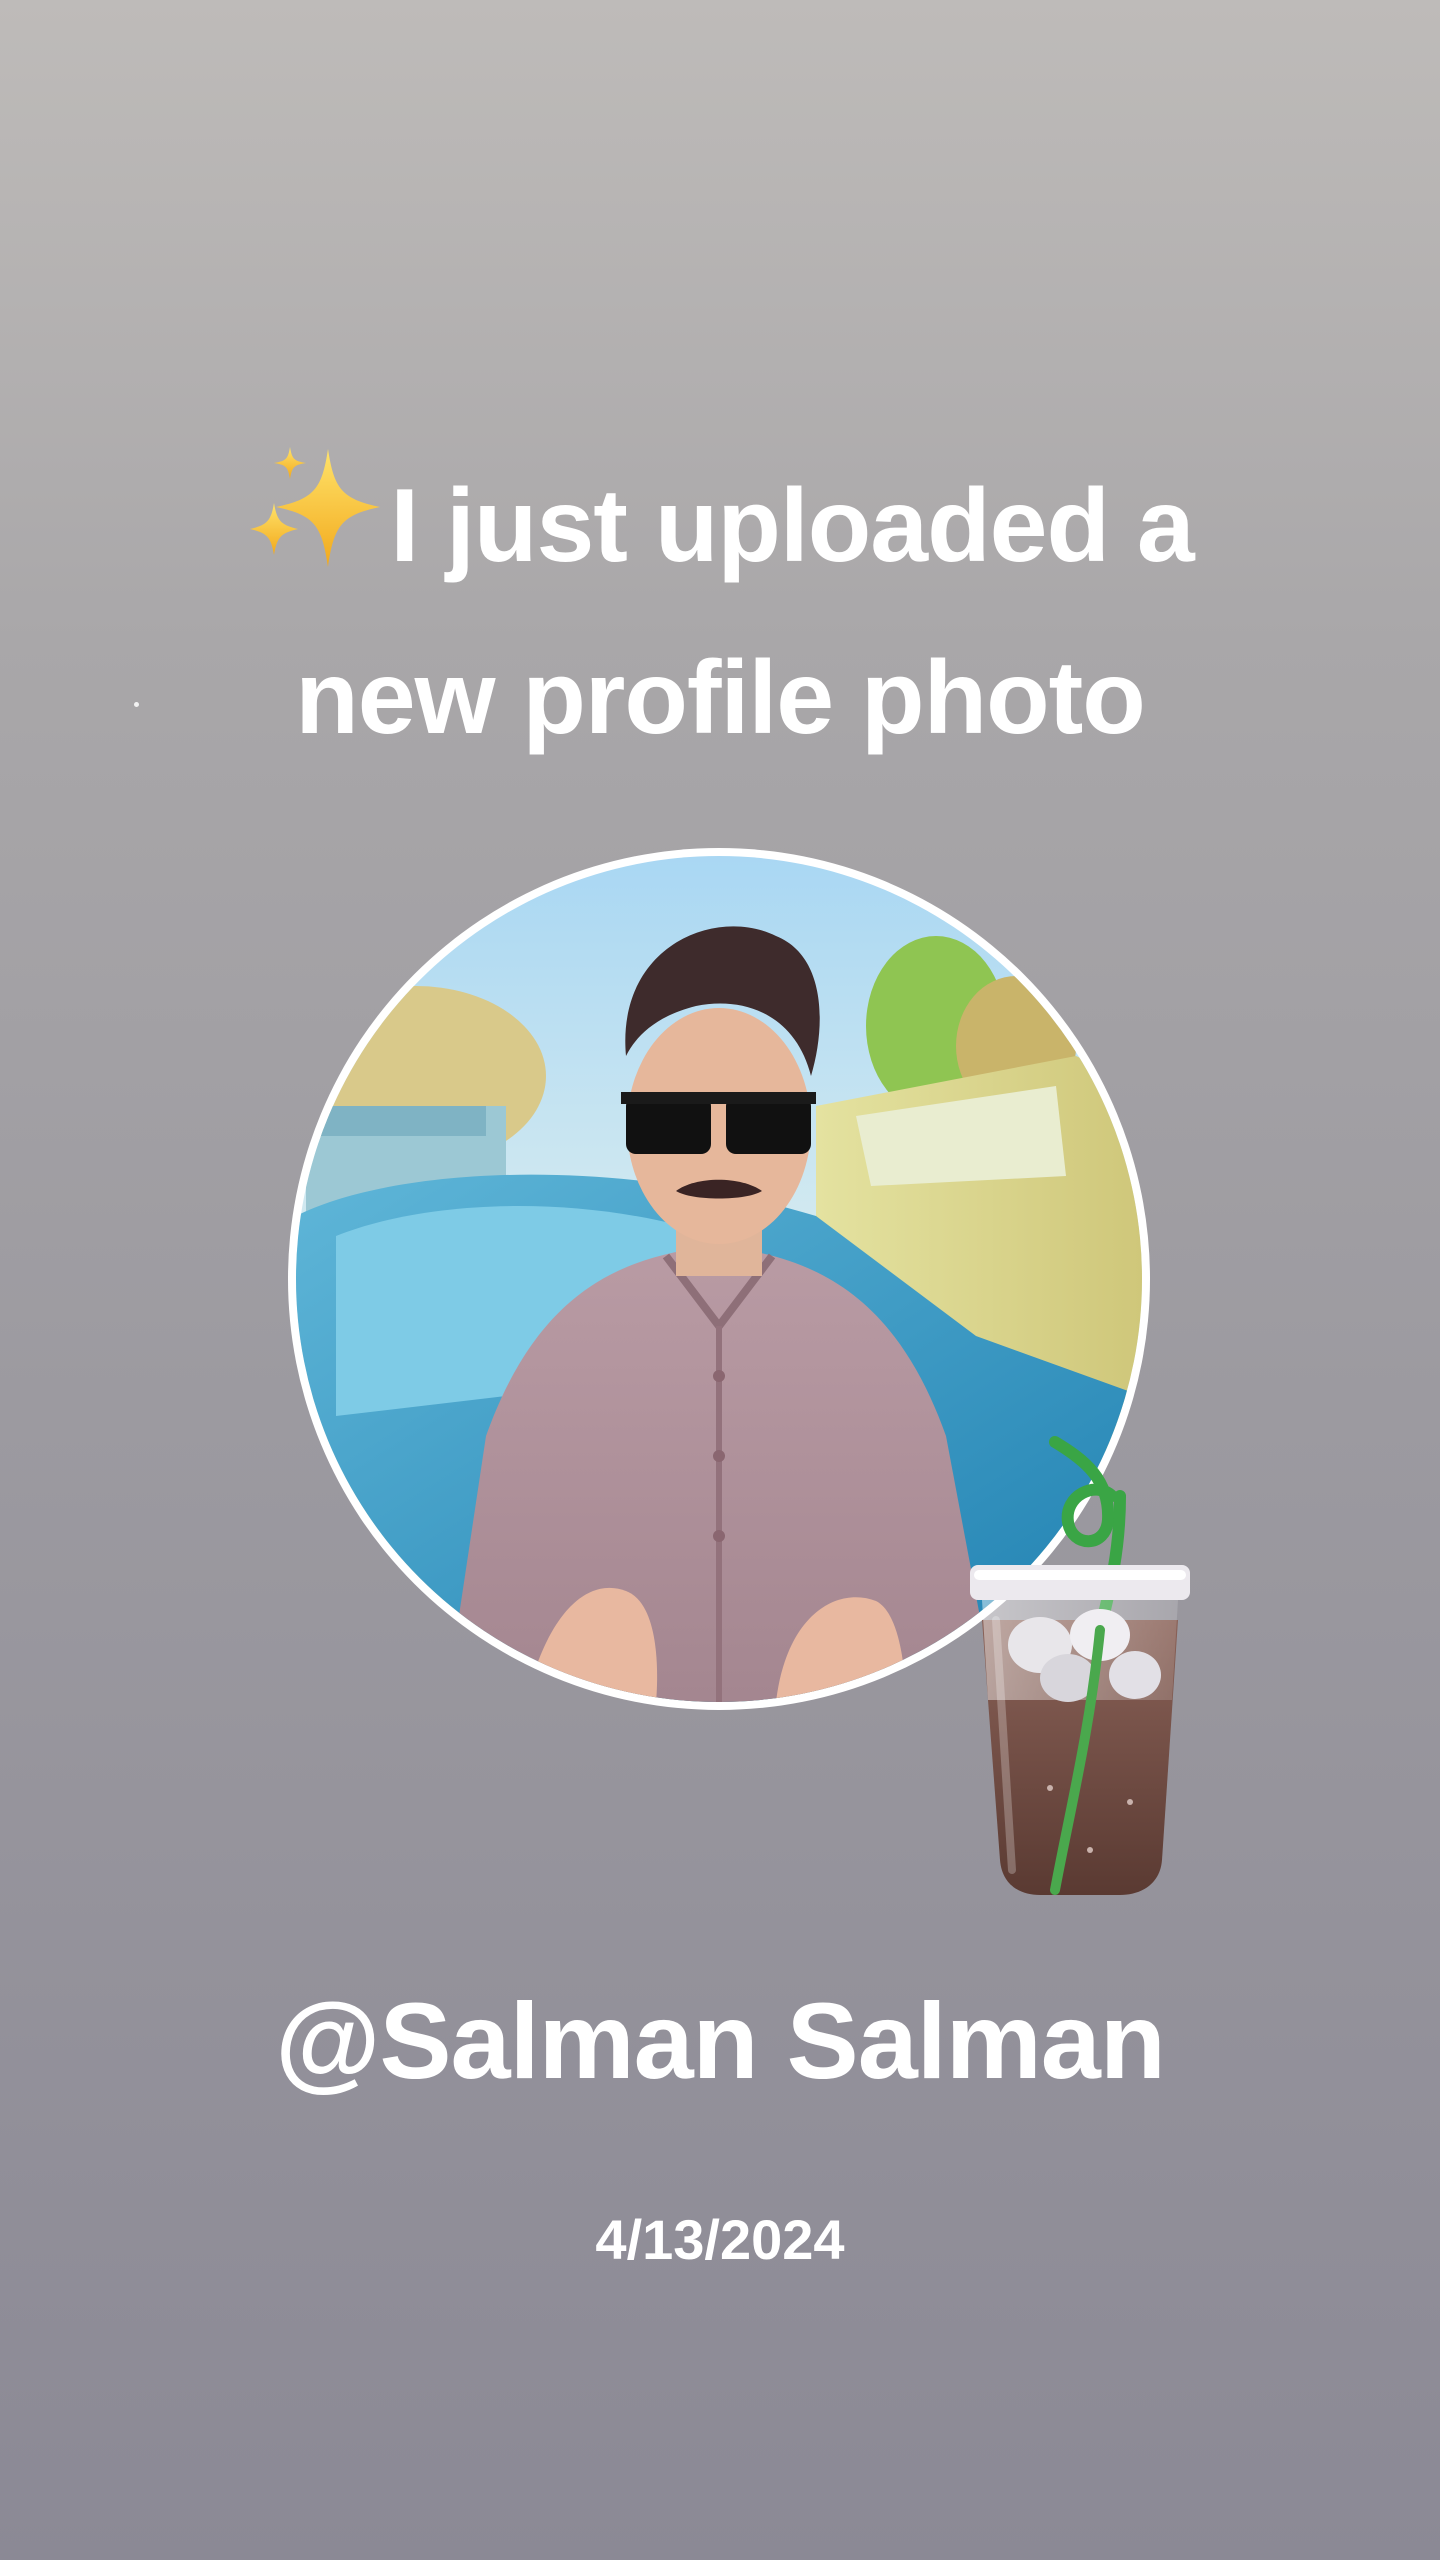 The height and width of the screenshot is (2560, 1440). What do you see at coordinates (316, 511) in the screenshot?
I see `sparkles-icon` at bounding box center [316, 511].